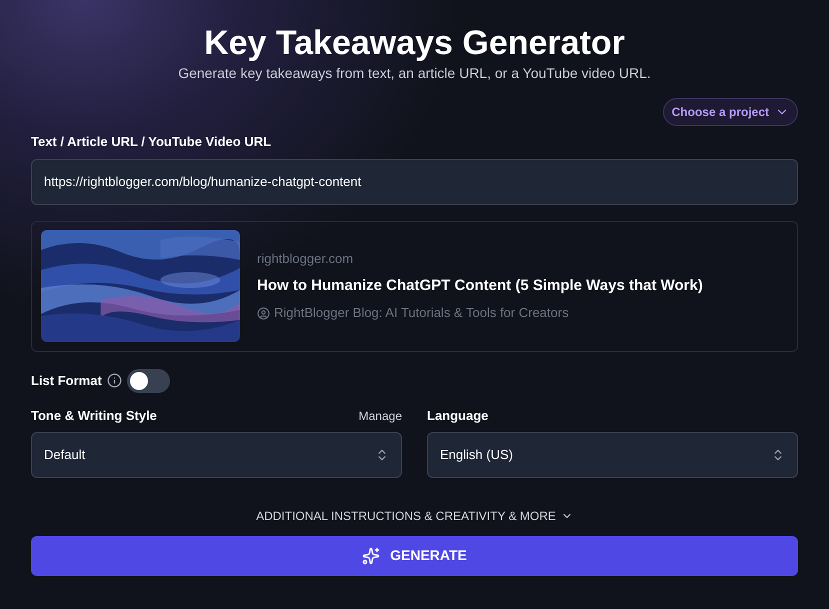  Describe the element at coordinates (480, 286) in the screenshot. I see `preview-title: How to Humanize ChatGPT Content (5 Simple Ways that Work)` at that location.